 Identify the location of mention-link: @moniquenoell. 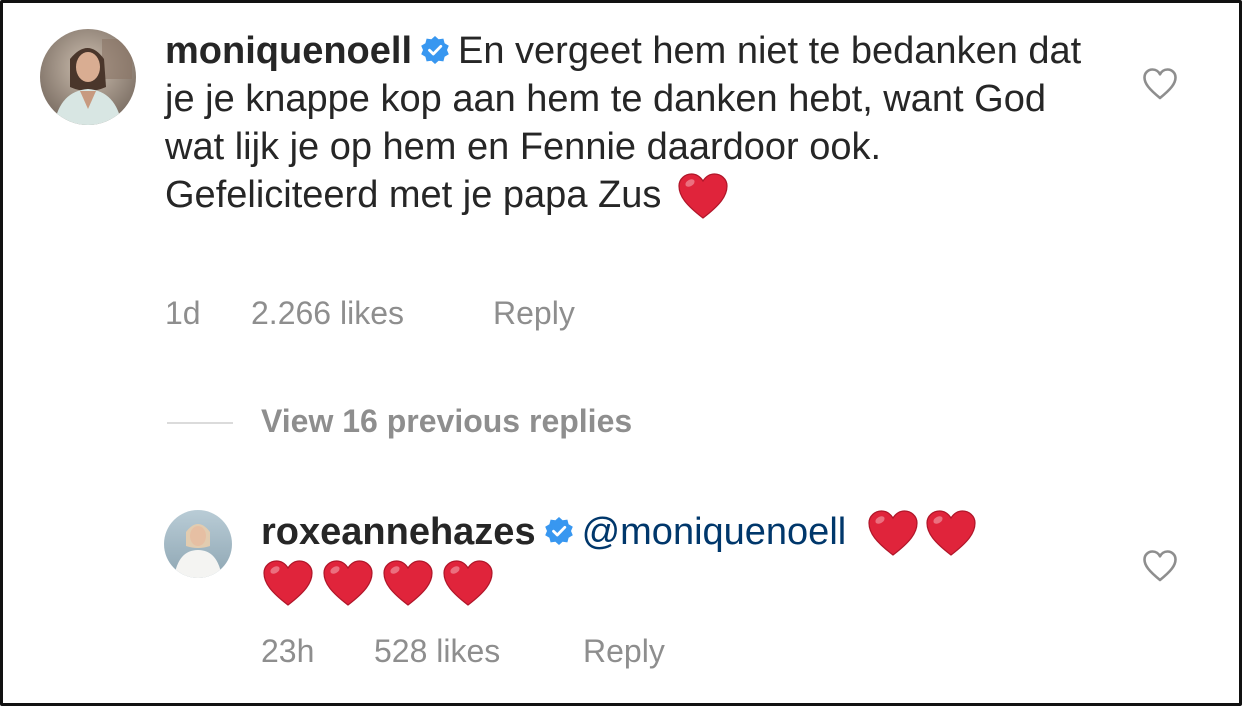
(714, 532).